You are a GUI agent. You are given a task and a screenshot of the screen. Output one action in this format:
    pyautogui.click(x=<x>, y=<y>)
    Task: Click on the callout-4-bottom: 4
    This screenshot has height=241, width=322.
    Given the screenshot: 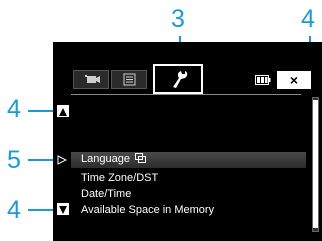 What is the action you would take?
    pyautogui.click(x=14, y=210)
    